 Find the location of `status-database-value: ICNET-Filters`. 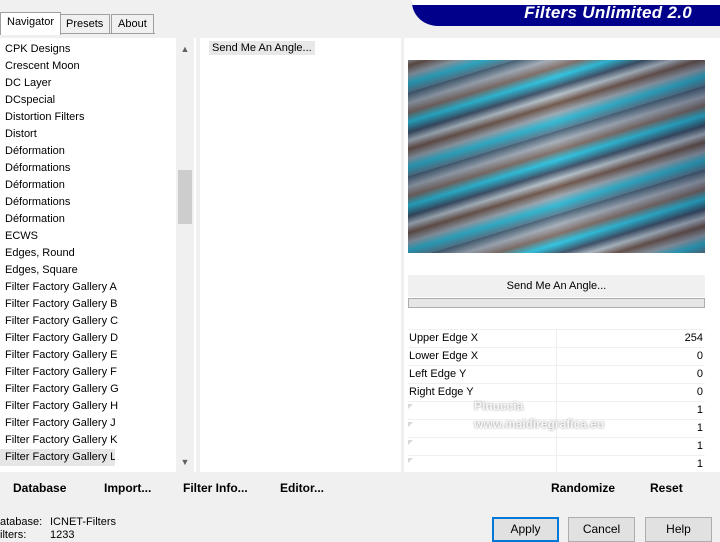

status-database-value: ICNET-Filters is located at coordinates (83, 522).